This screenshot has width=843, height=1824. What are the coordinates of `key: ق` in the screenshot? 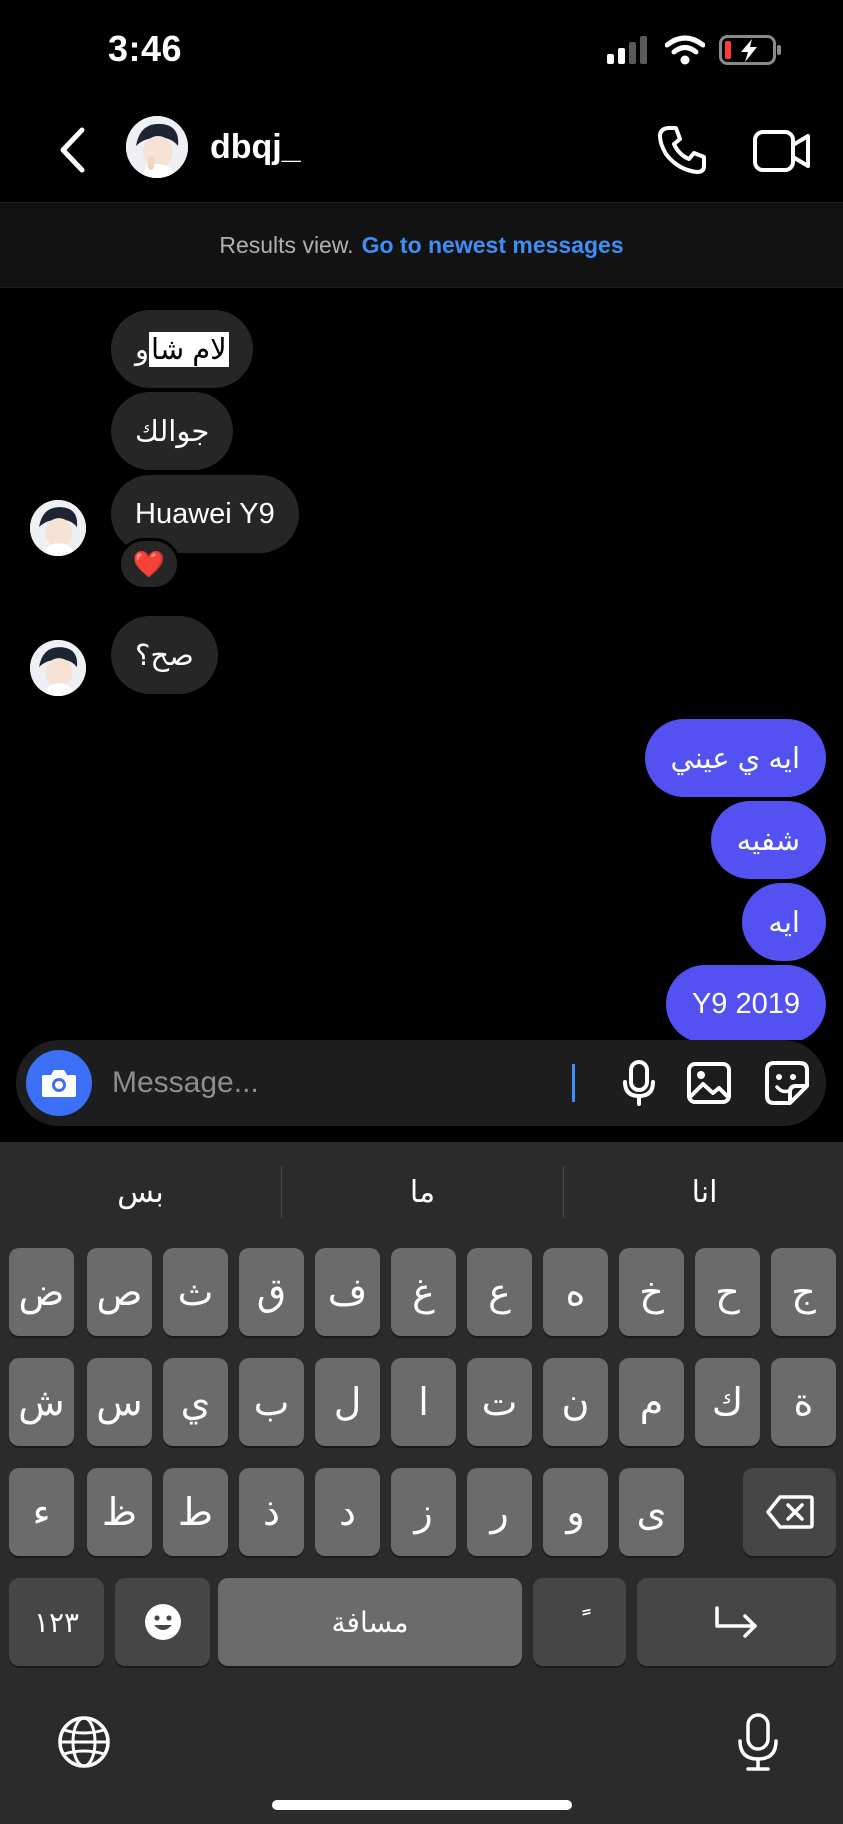 It's located at (271, 1292).